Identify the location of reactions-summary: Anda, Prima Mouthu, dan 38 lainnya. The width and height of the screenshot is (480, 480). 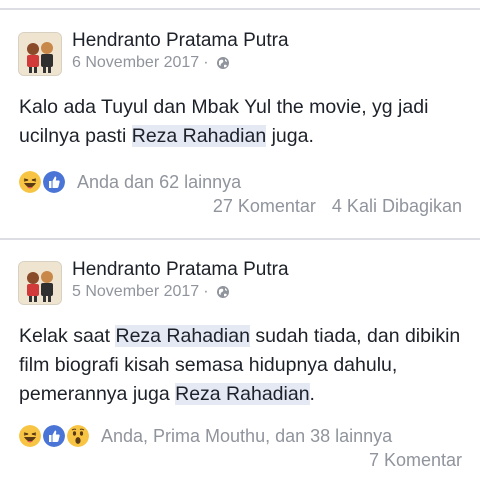
(204, 436).